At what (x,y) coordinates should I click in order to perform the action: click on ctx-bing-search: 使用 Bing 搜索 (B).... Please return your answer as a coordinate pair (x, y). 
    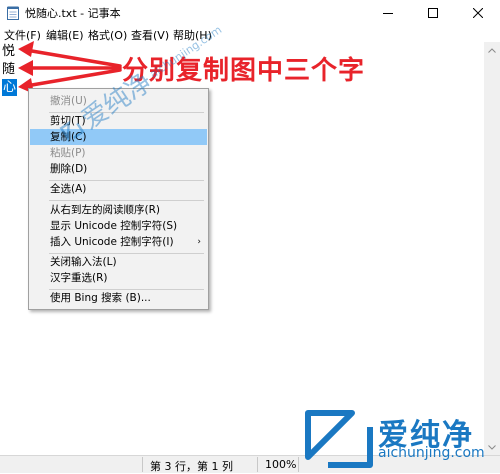
    Looking at the image, I should click on (118, 298).